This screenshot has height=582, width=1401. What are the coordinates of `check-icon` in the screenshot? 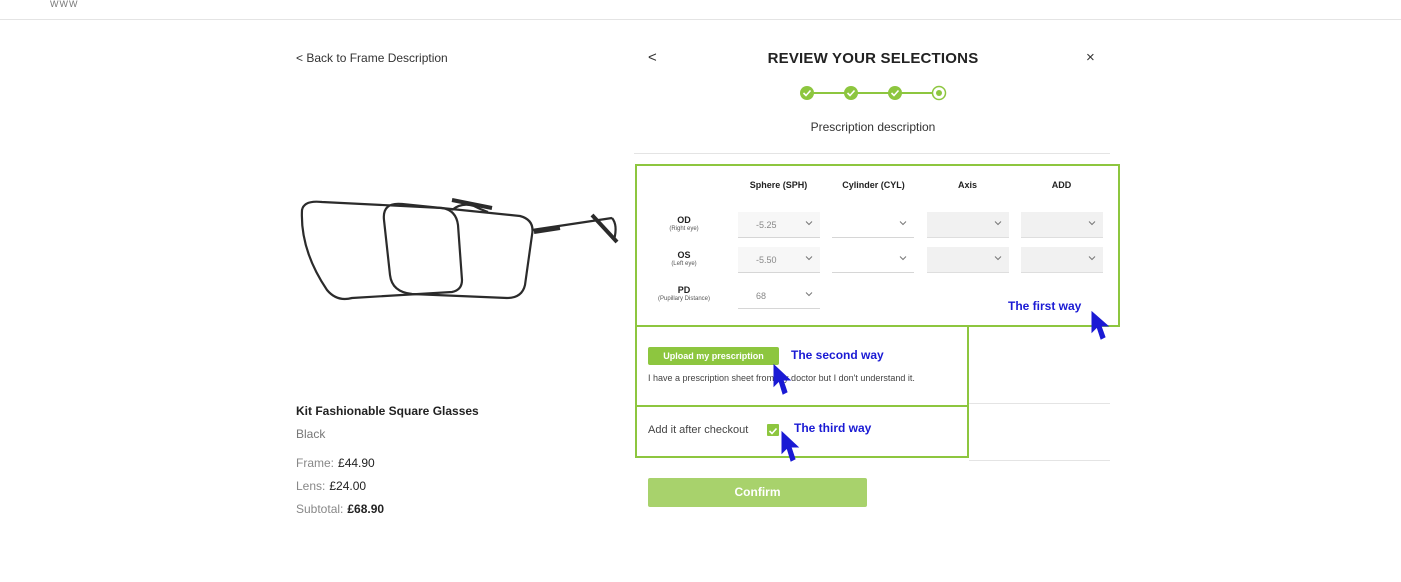 It's located at (773, 431).